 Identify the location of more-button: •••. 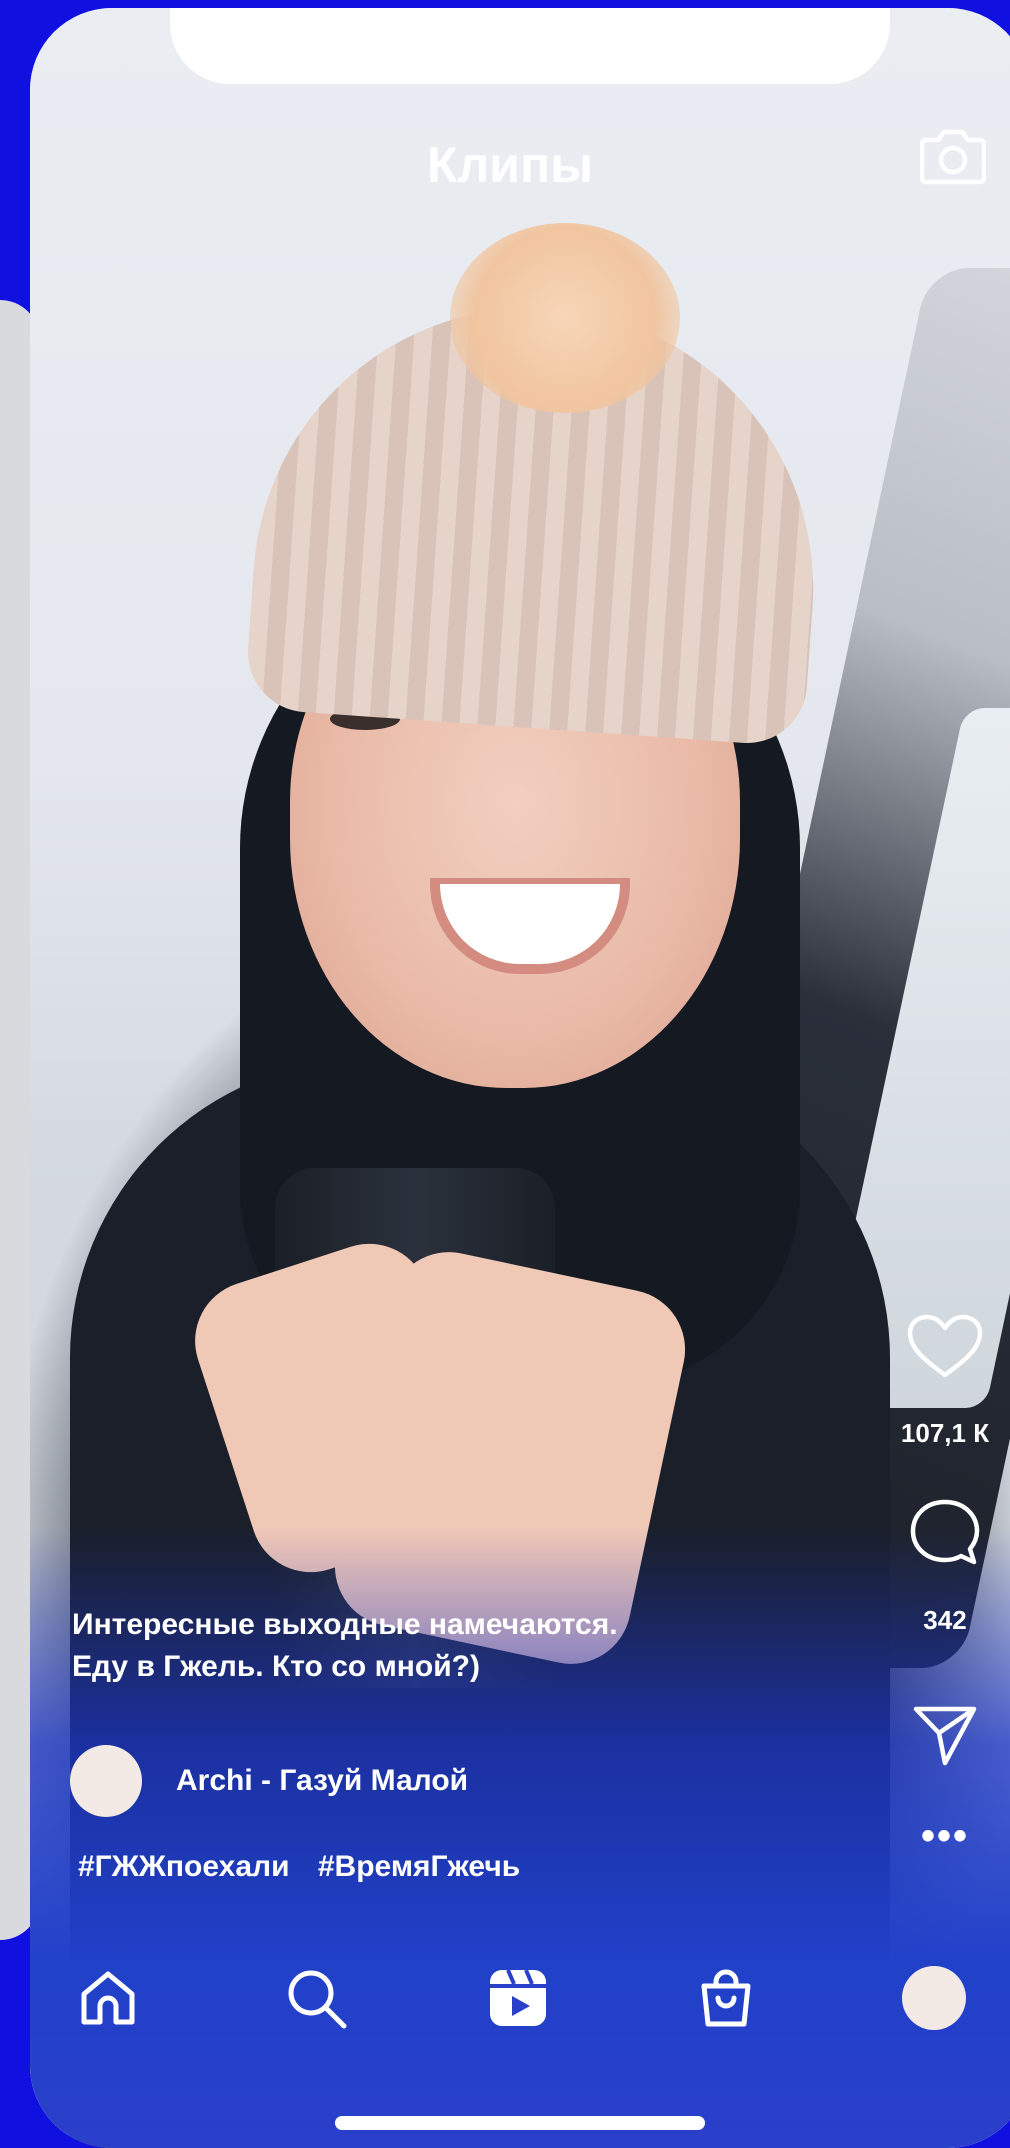
(945, 1836).